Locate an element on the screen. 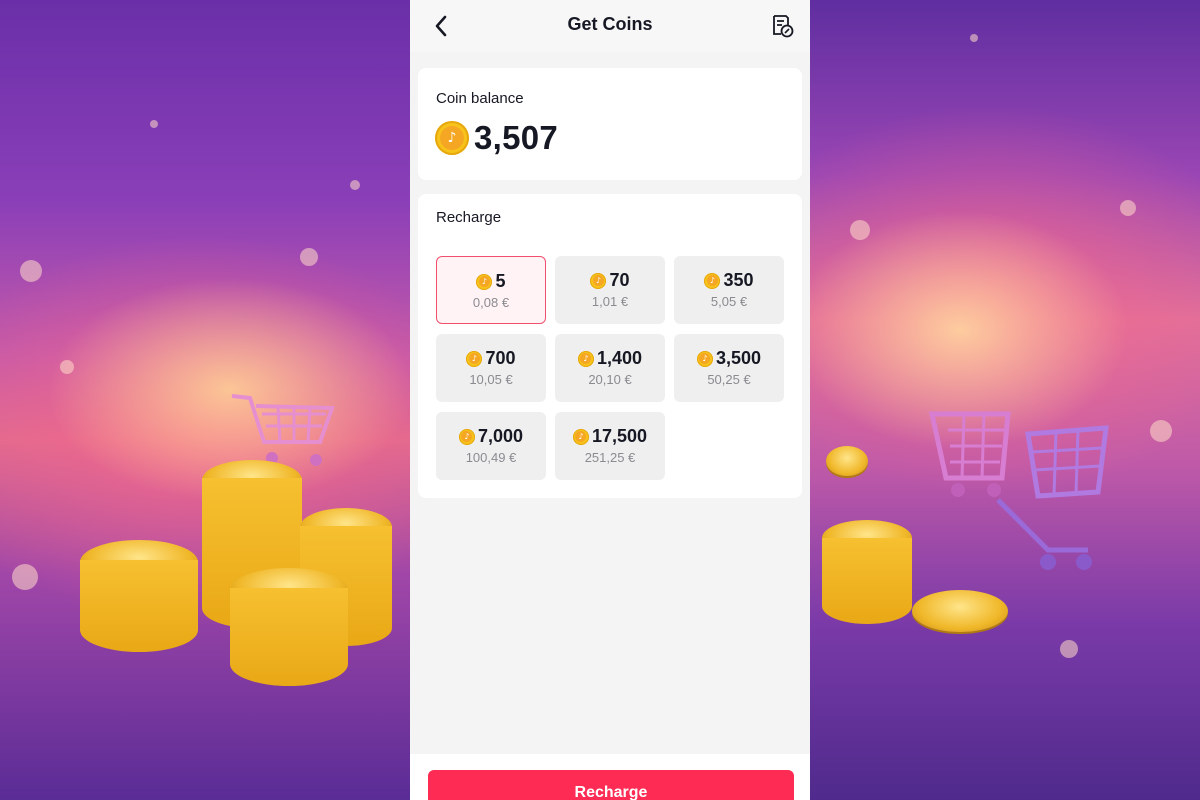 The image size is (1200, 800). recharge-button: Recharge is located at coordinates (611, 785).